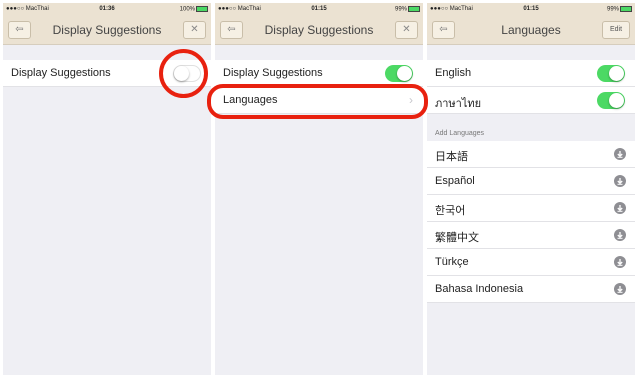 This screenshot has height=378, width=640. I want to click on add-language-row: 한국어, so click(531, 208).